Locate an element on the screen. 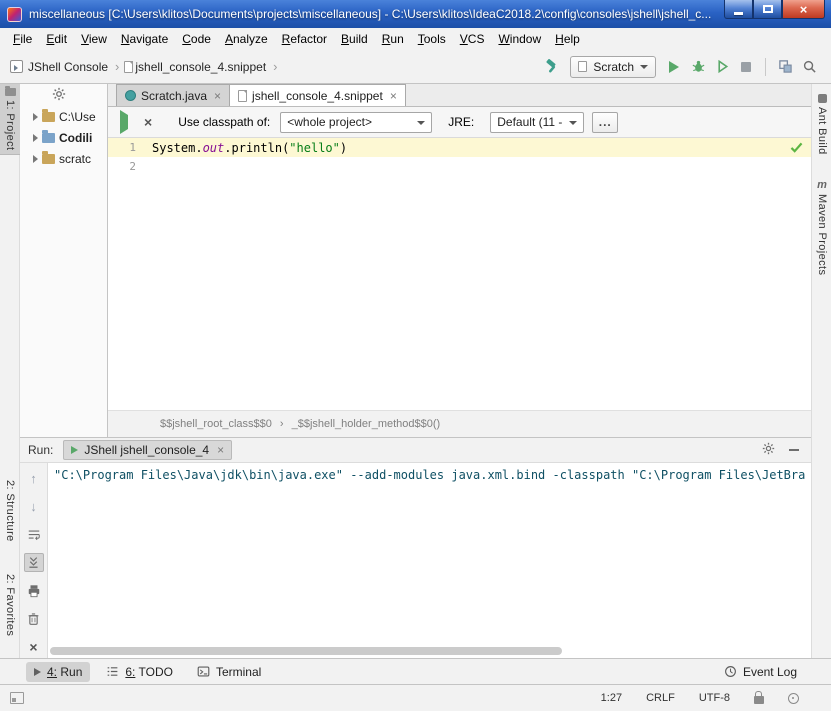 The height and width of the screenshot is (711, 831). tab-jshell-snippet: jshell_console_4.snippet × is located at coordinates (317, 95).